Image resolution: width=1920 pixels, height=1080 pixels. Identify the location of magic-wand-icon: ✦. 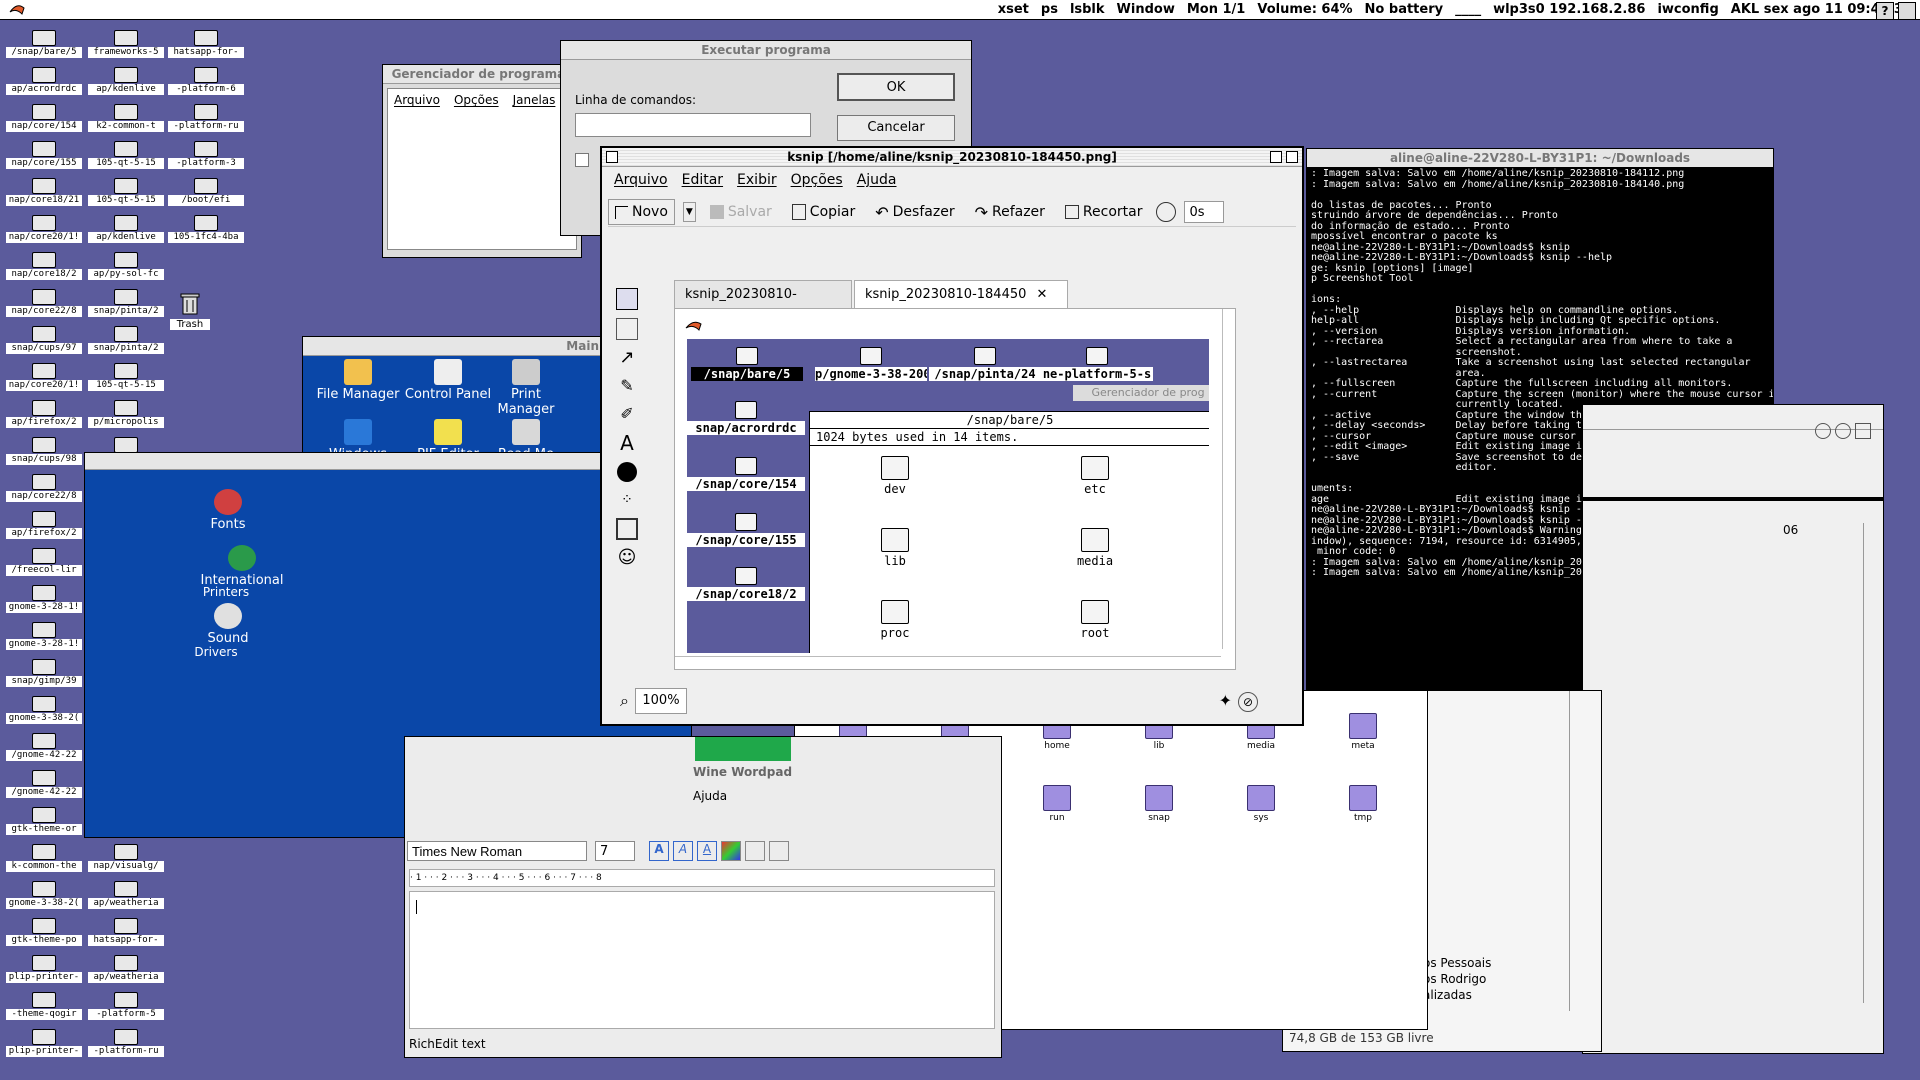
(1225, 700).